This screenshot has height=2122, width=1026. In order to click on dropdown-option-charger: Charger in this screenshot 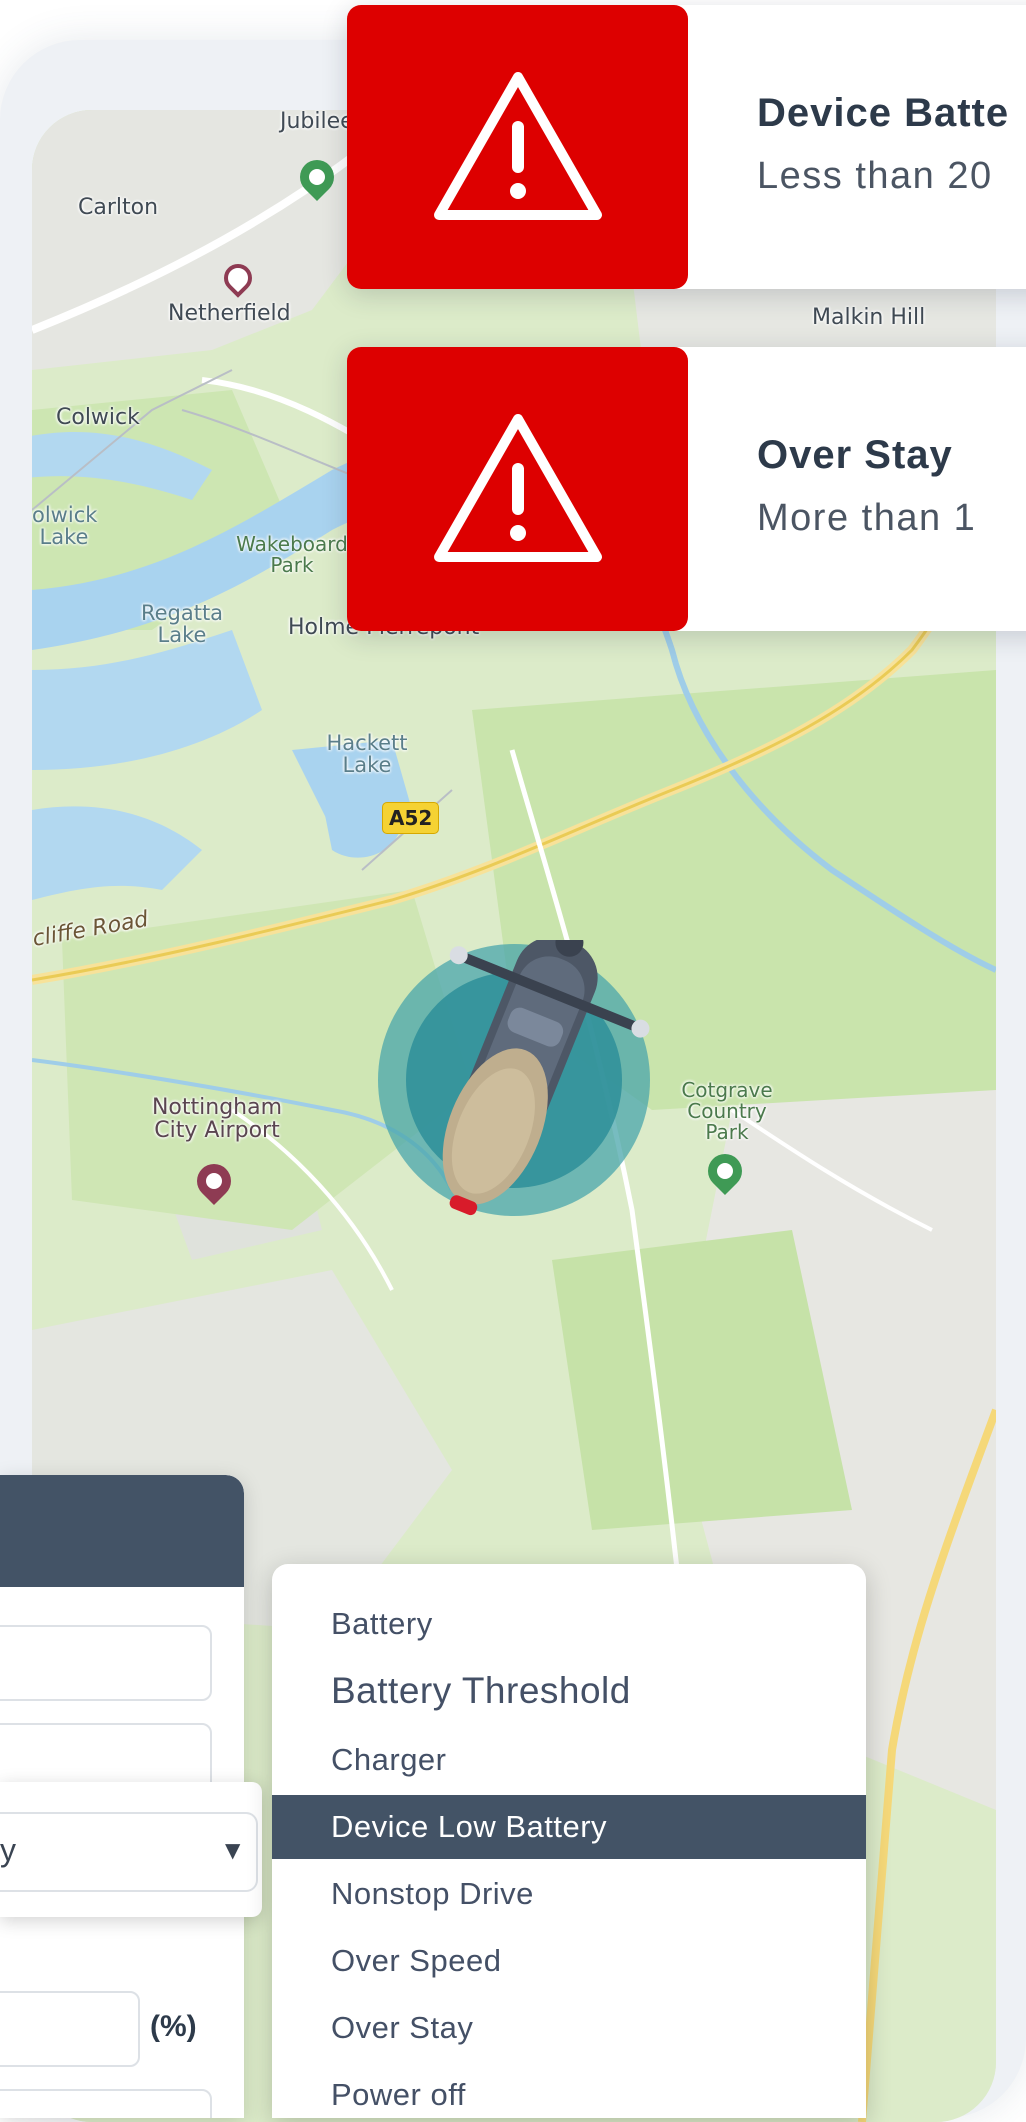, I will do `click(569, 1760)`.